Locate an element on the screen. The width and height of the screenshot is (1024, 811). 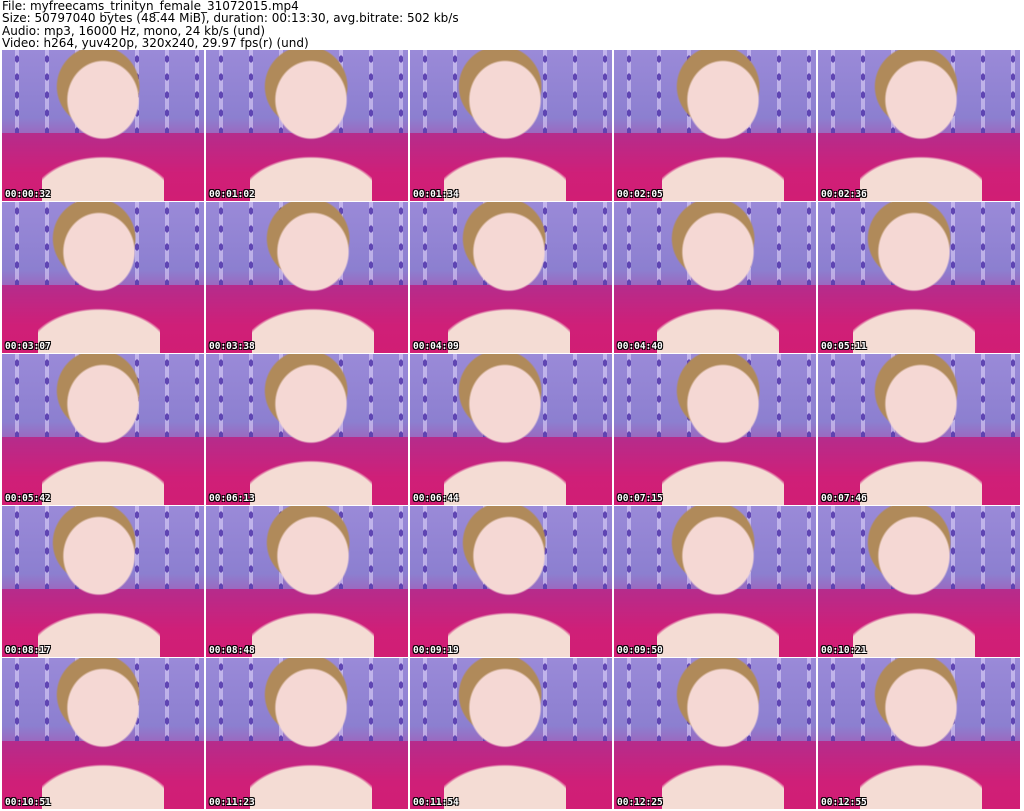
thumbnail-timestamp: 00:06:13 is located at coordinates (232, 498).